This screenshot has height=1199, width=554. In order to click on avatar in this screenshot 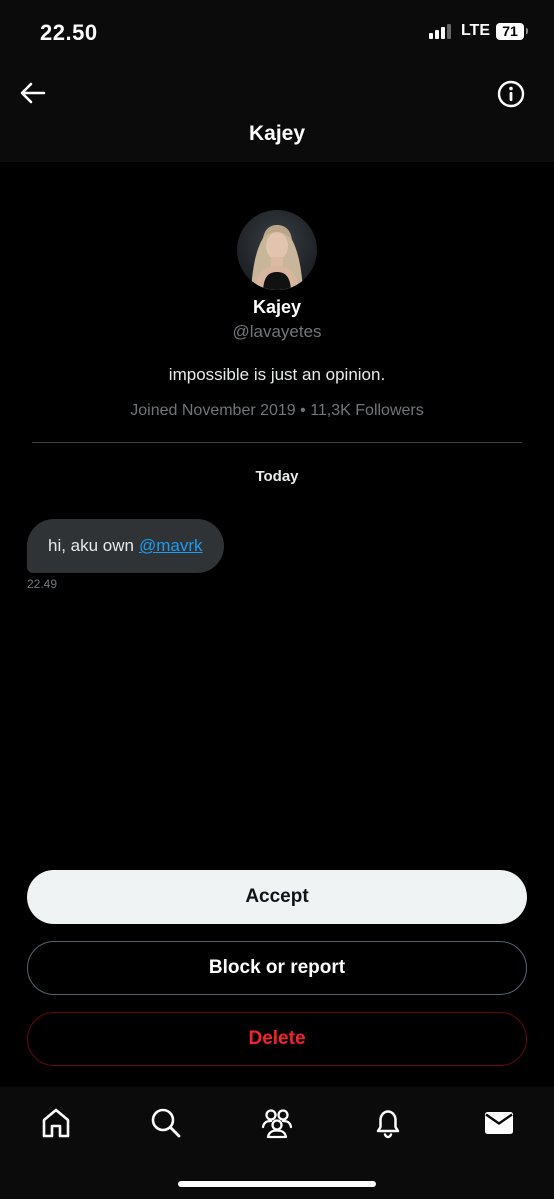, I will do `click(277, 250)`.